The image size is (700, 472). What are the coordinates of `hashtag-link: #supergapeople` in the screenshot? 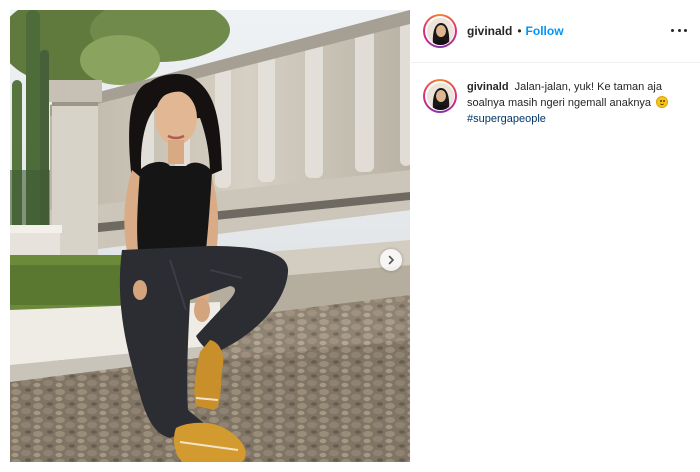 It's located at (506, 119).